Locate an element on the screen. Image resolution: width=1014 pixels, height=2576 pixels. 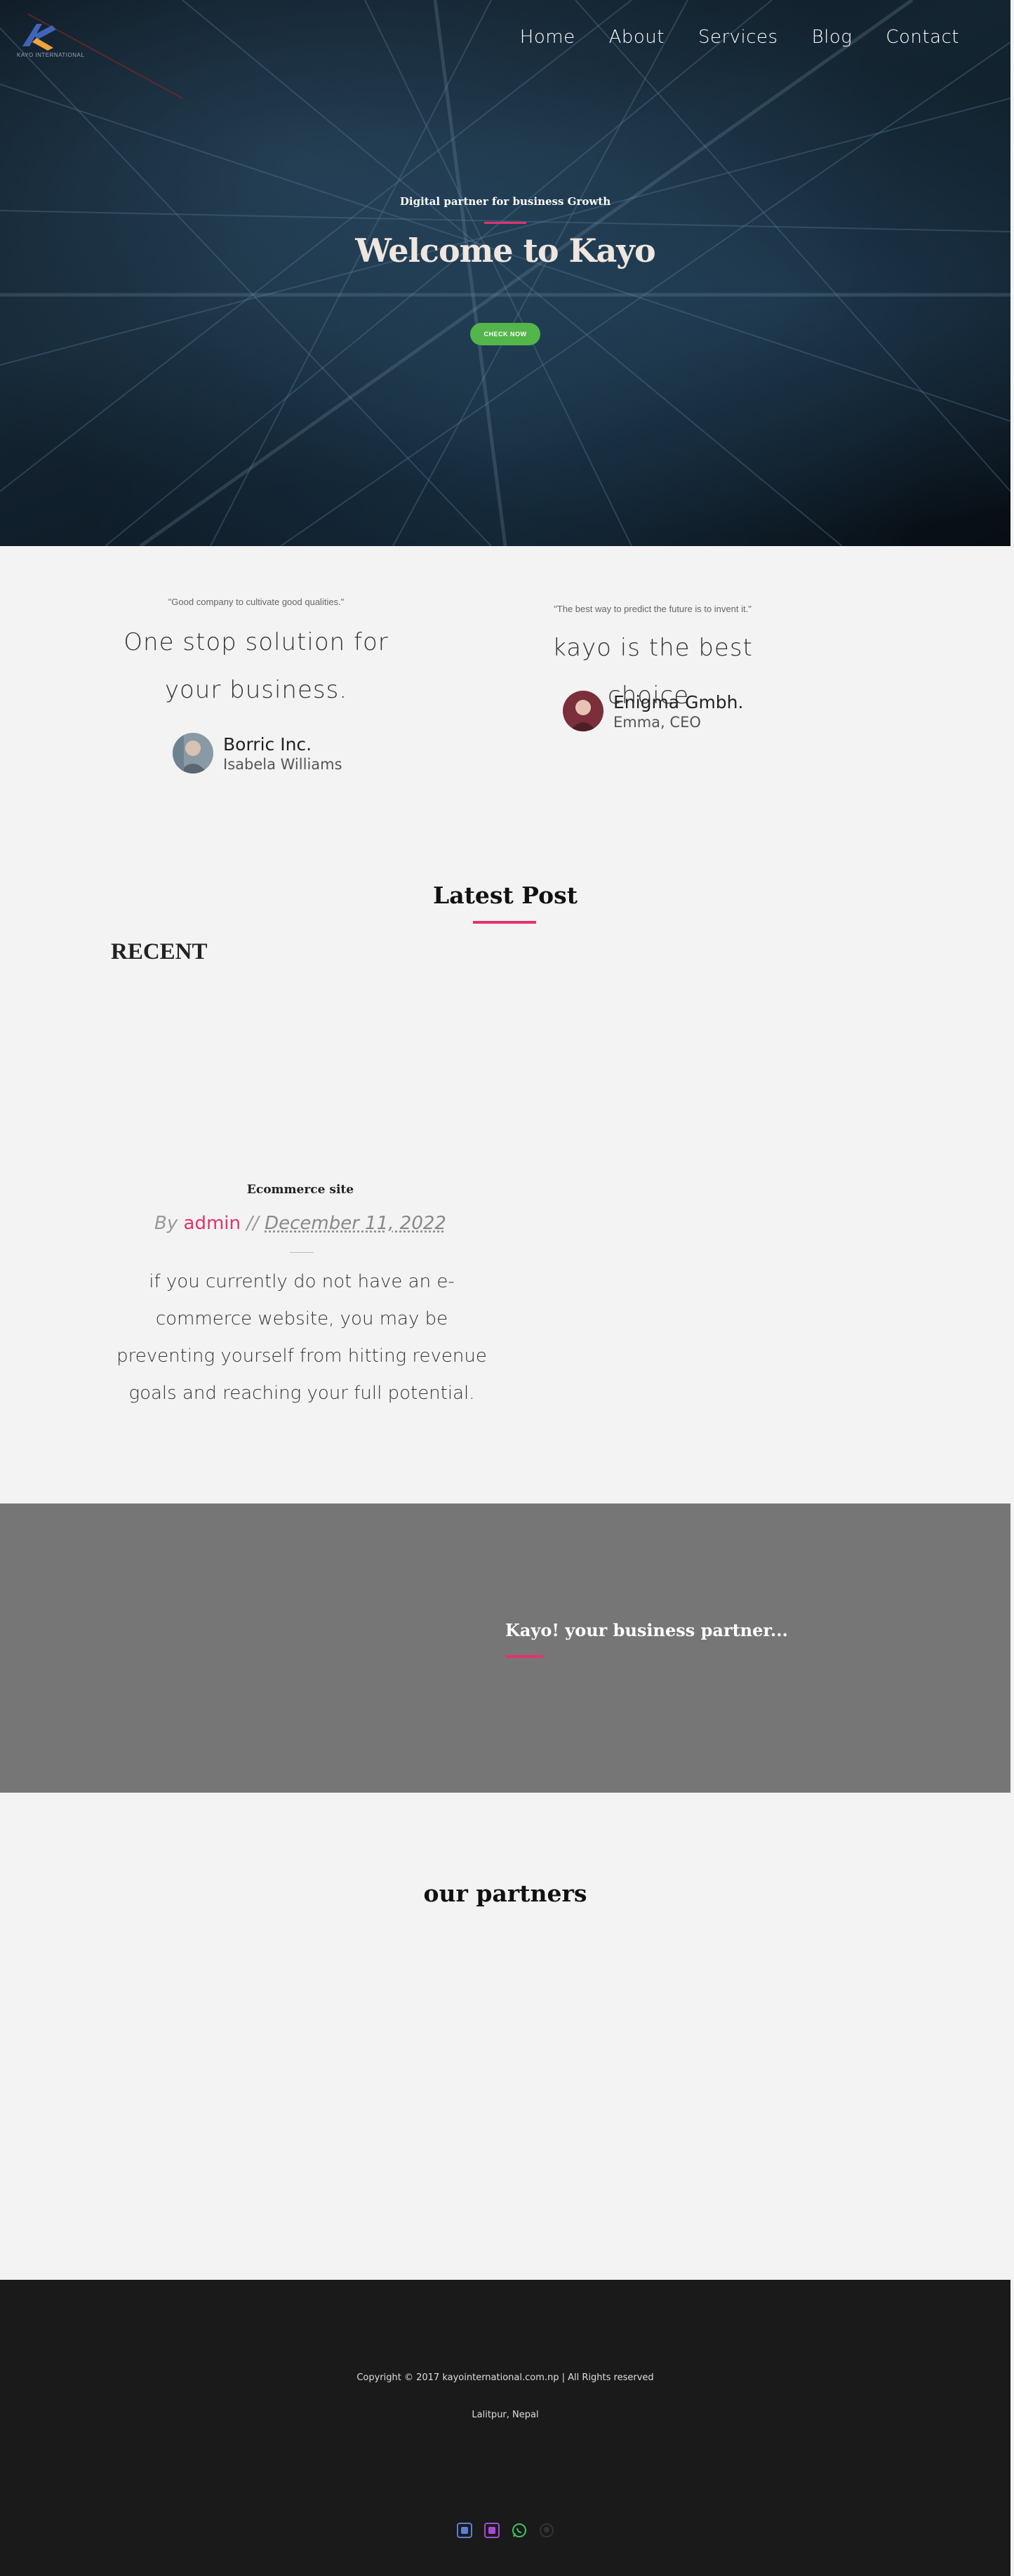
post-by: By is located at coordinates (166, 1224).